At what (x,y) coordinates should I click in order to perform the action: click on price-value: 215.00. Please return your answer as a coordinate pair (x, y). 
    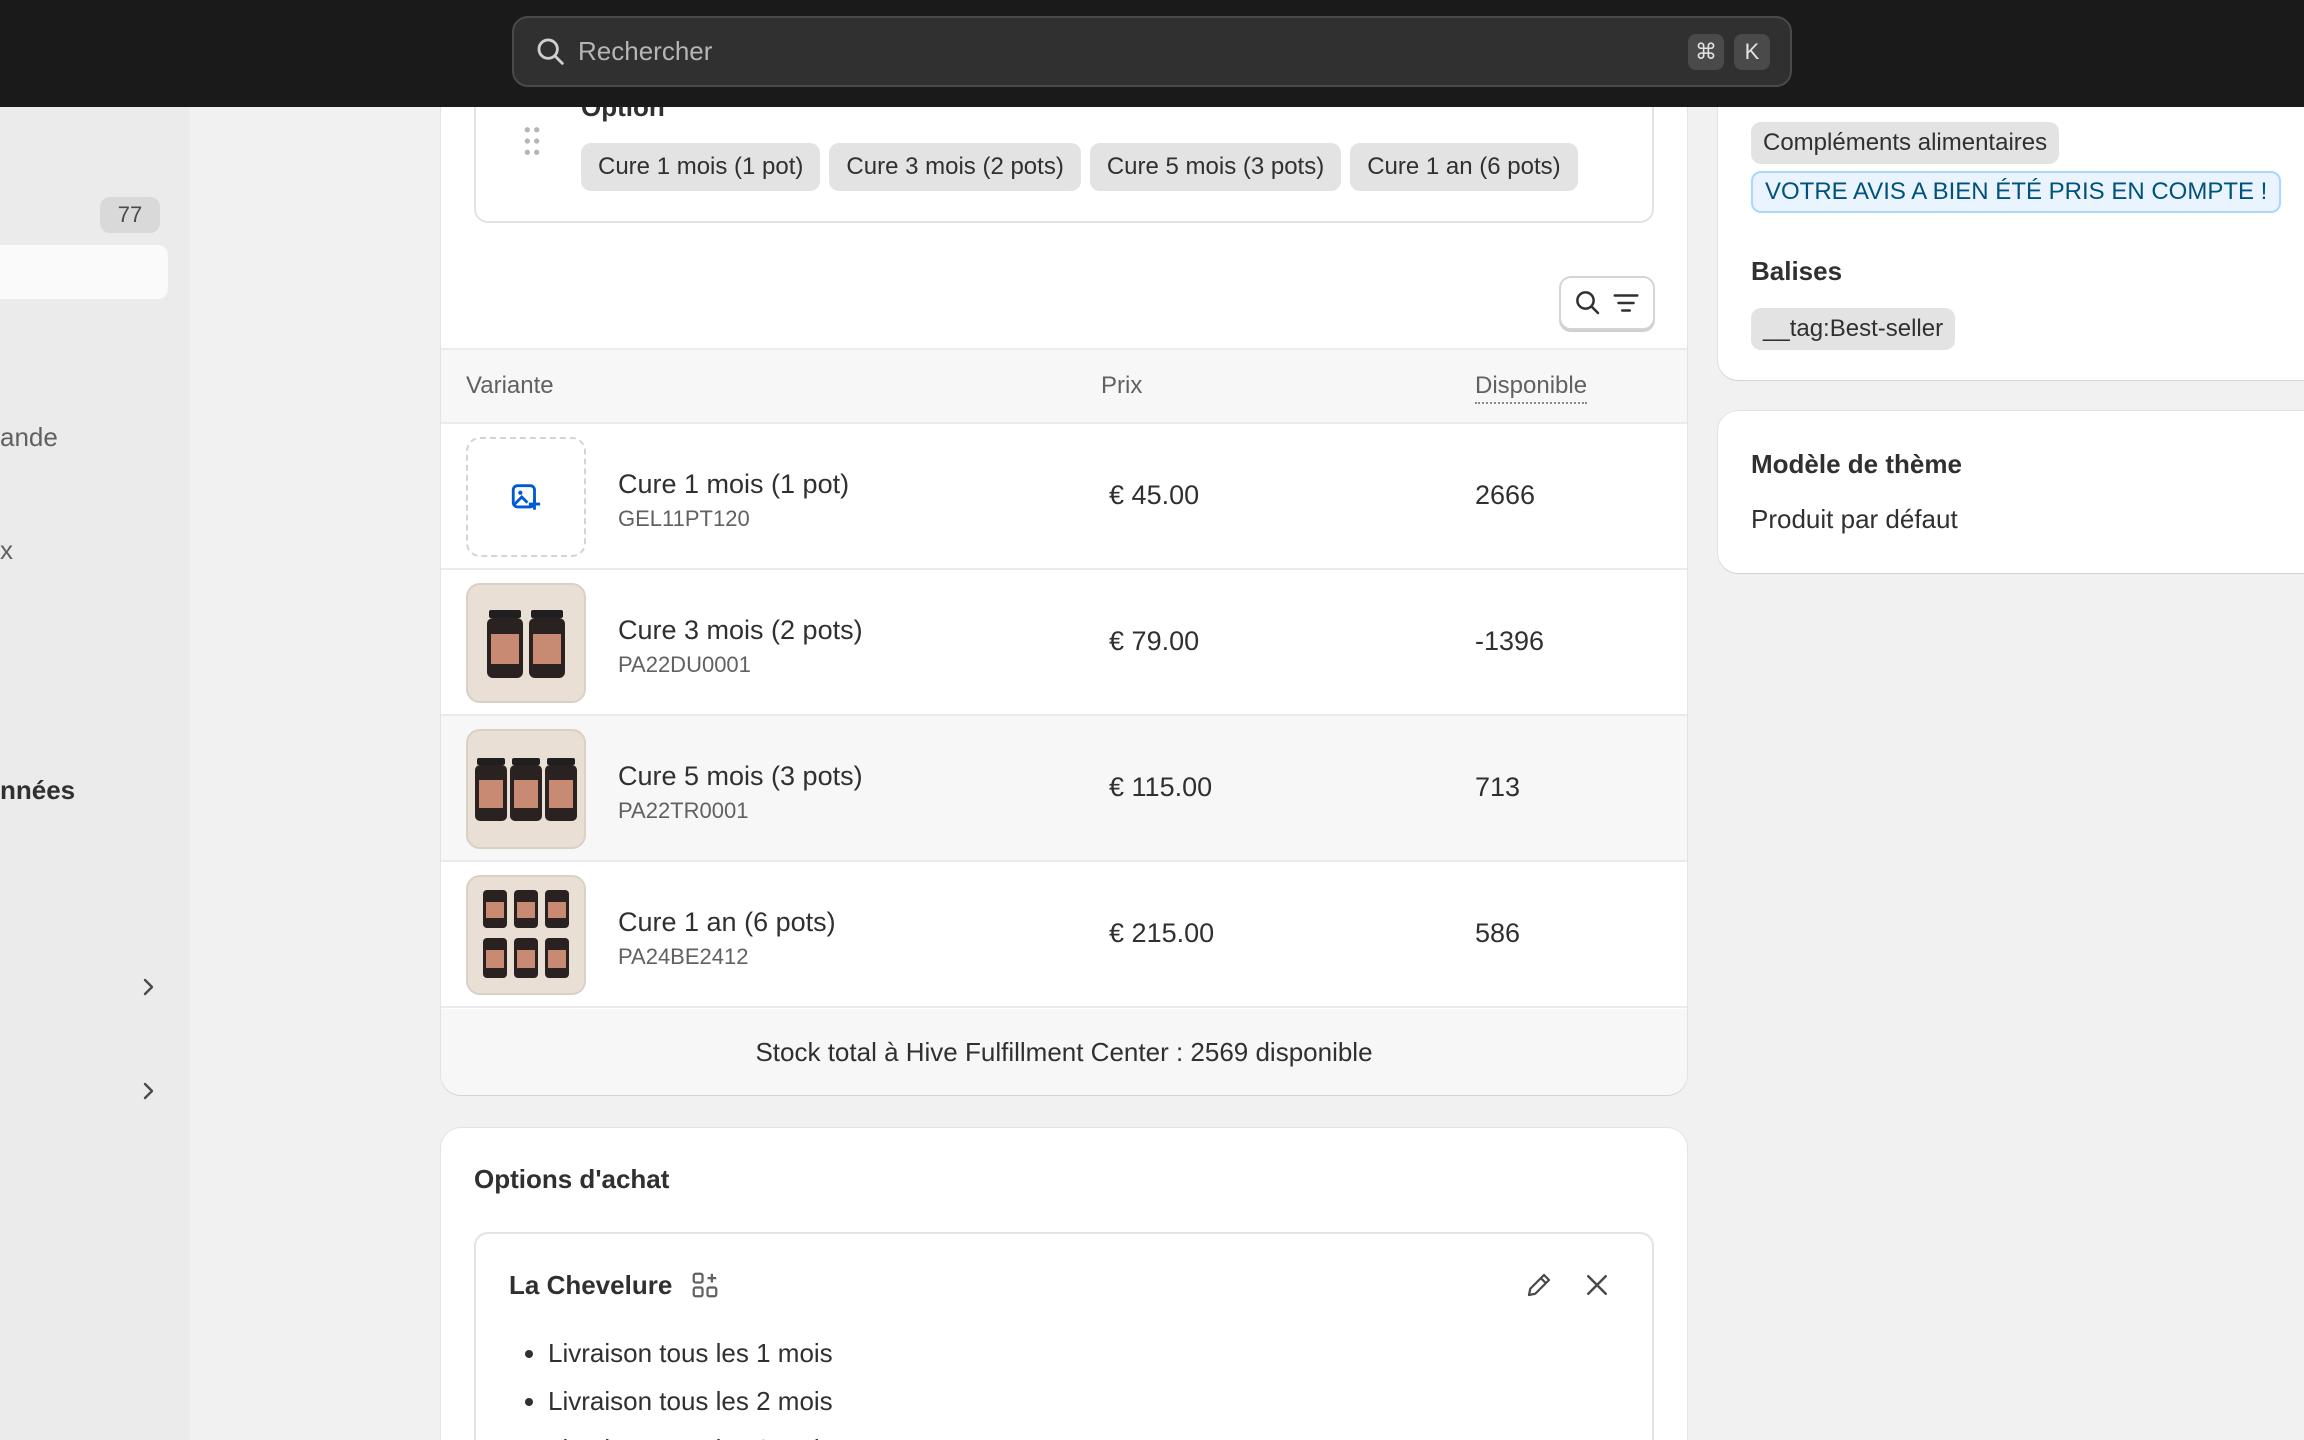
    Looking at the image, I should click on (1173, 933).